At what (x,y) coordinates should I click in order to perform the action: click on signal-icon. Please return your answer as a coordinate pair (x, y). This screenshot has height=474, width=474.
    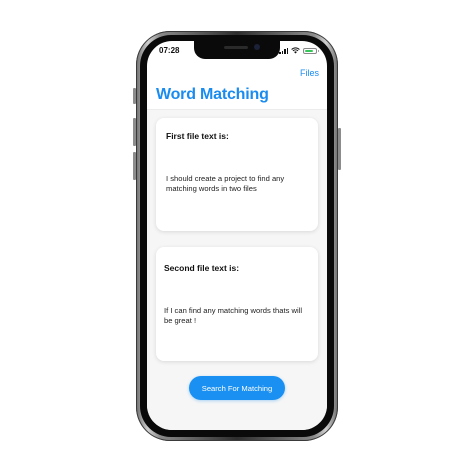
    Looking at the image, I should click on (283, 50).